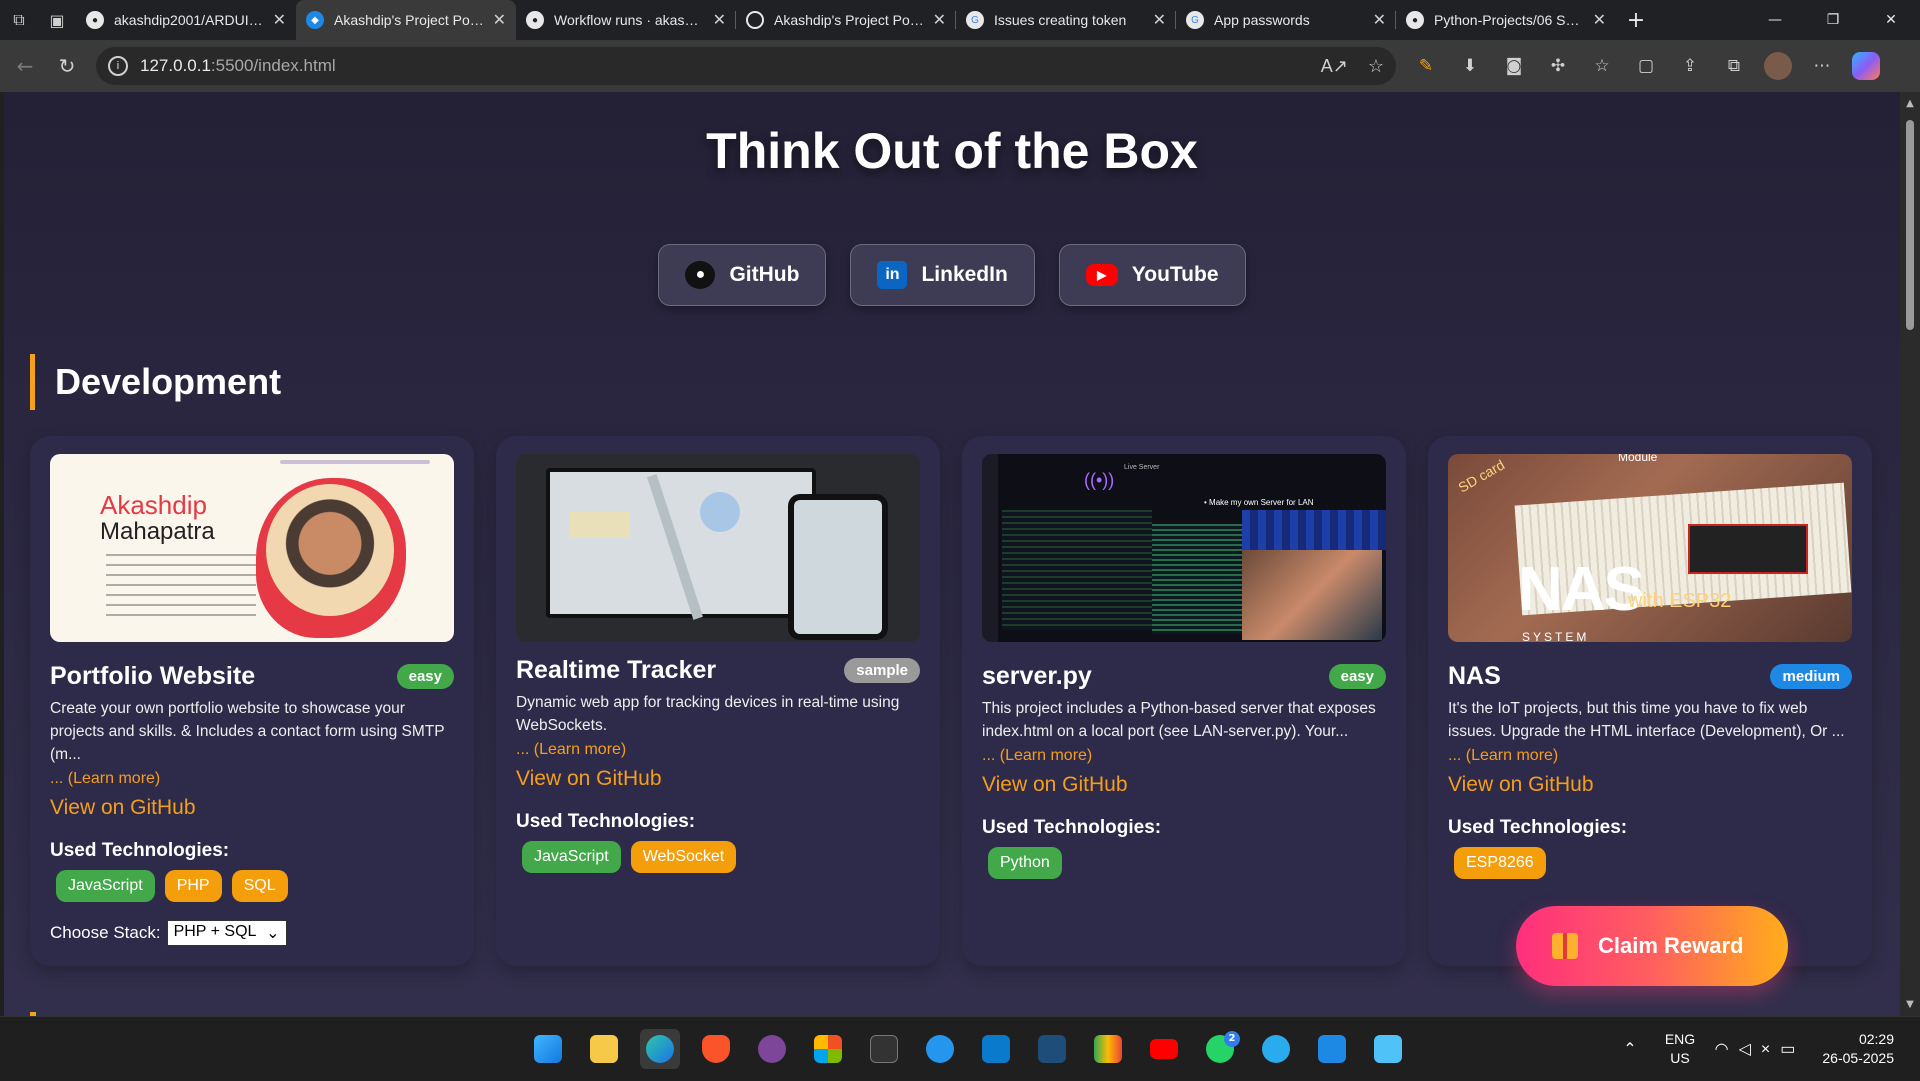 The width and height of the screenshot is (1920, 1081). What do you see at coordinates (226, 933) in the screenshot?
I see `stack-select: PHP + SQL ⌄` at bounding box center [226, 933].